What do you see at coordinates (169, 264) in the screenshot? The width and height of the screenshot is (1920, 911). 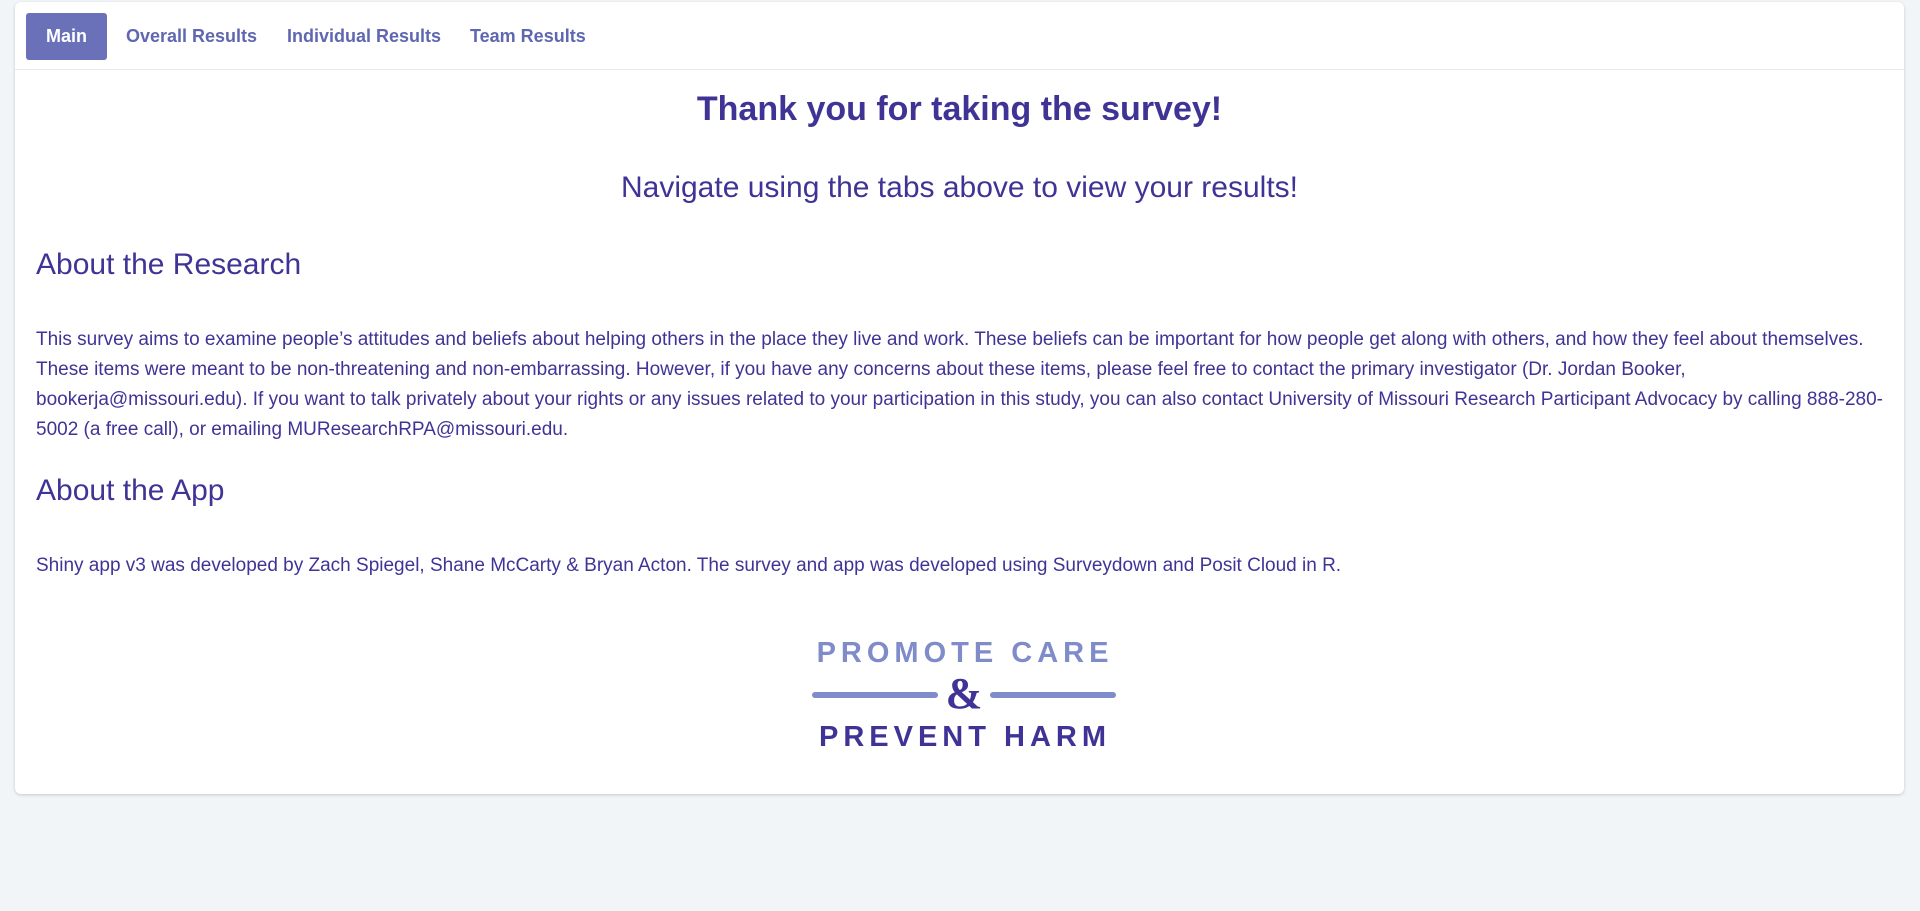 I see `research-heading: About the Research` at bounding box center [169, 264].